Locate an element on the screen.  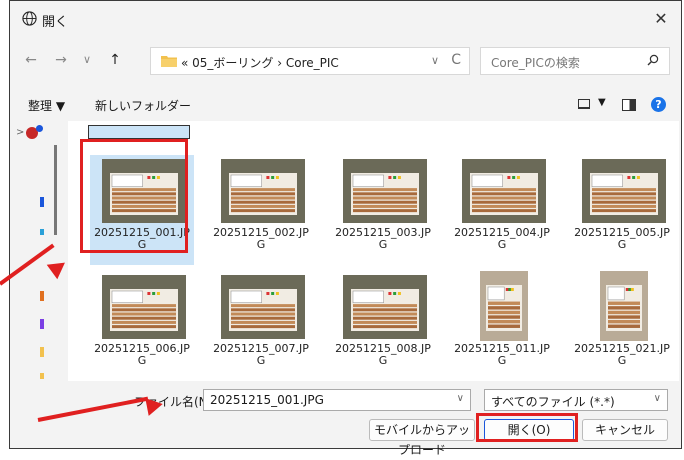
recent-locations-button: ∨ is located at coordinates (87, 60).